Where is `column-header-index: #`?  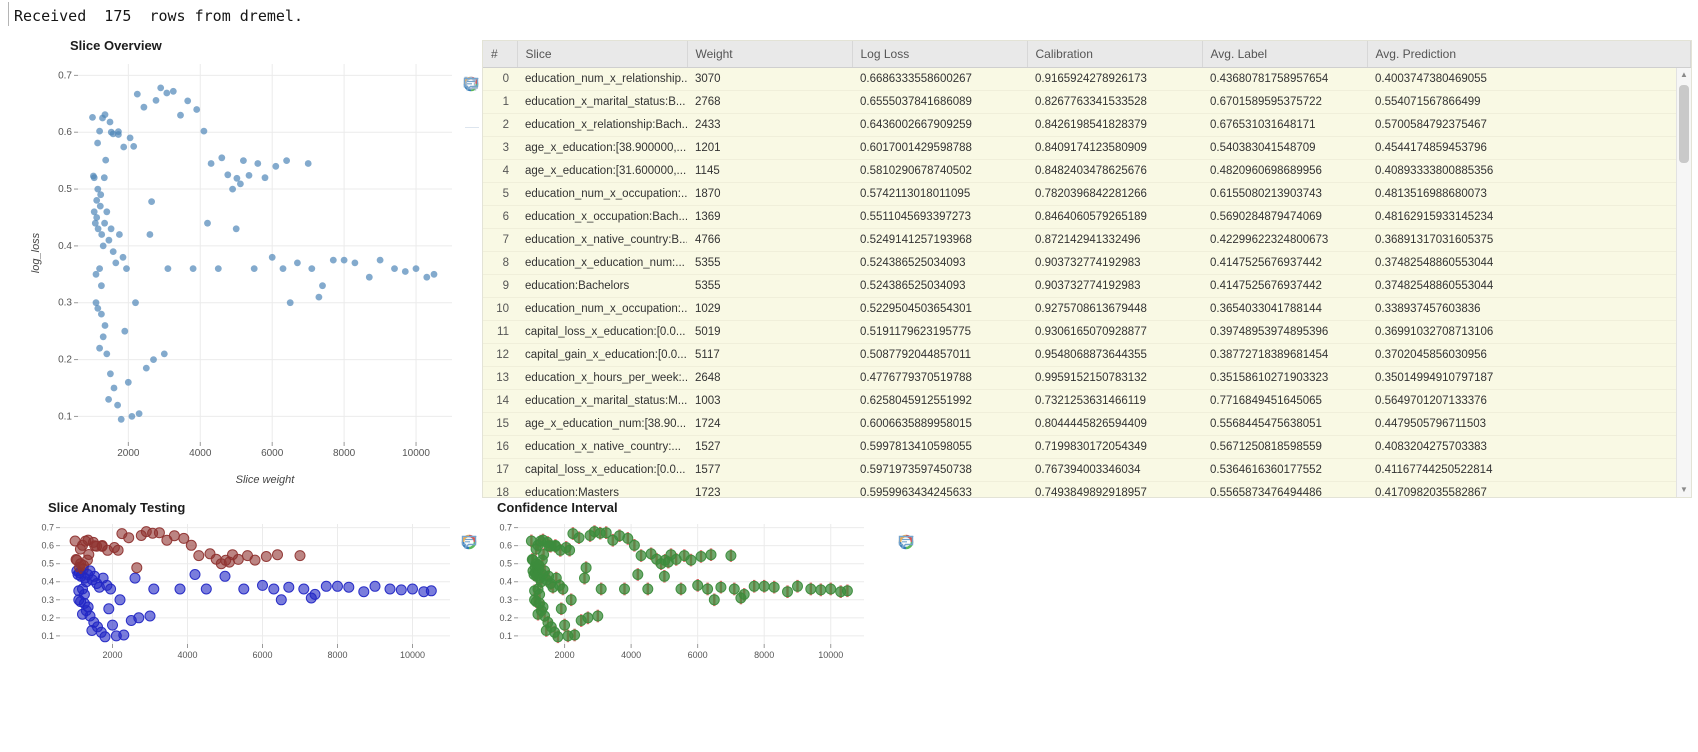 column-header-index: # is located at coordinates (500, 54).